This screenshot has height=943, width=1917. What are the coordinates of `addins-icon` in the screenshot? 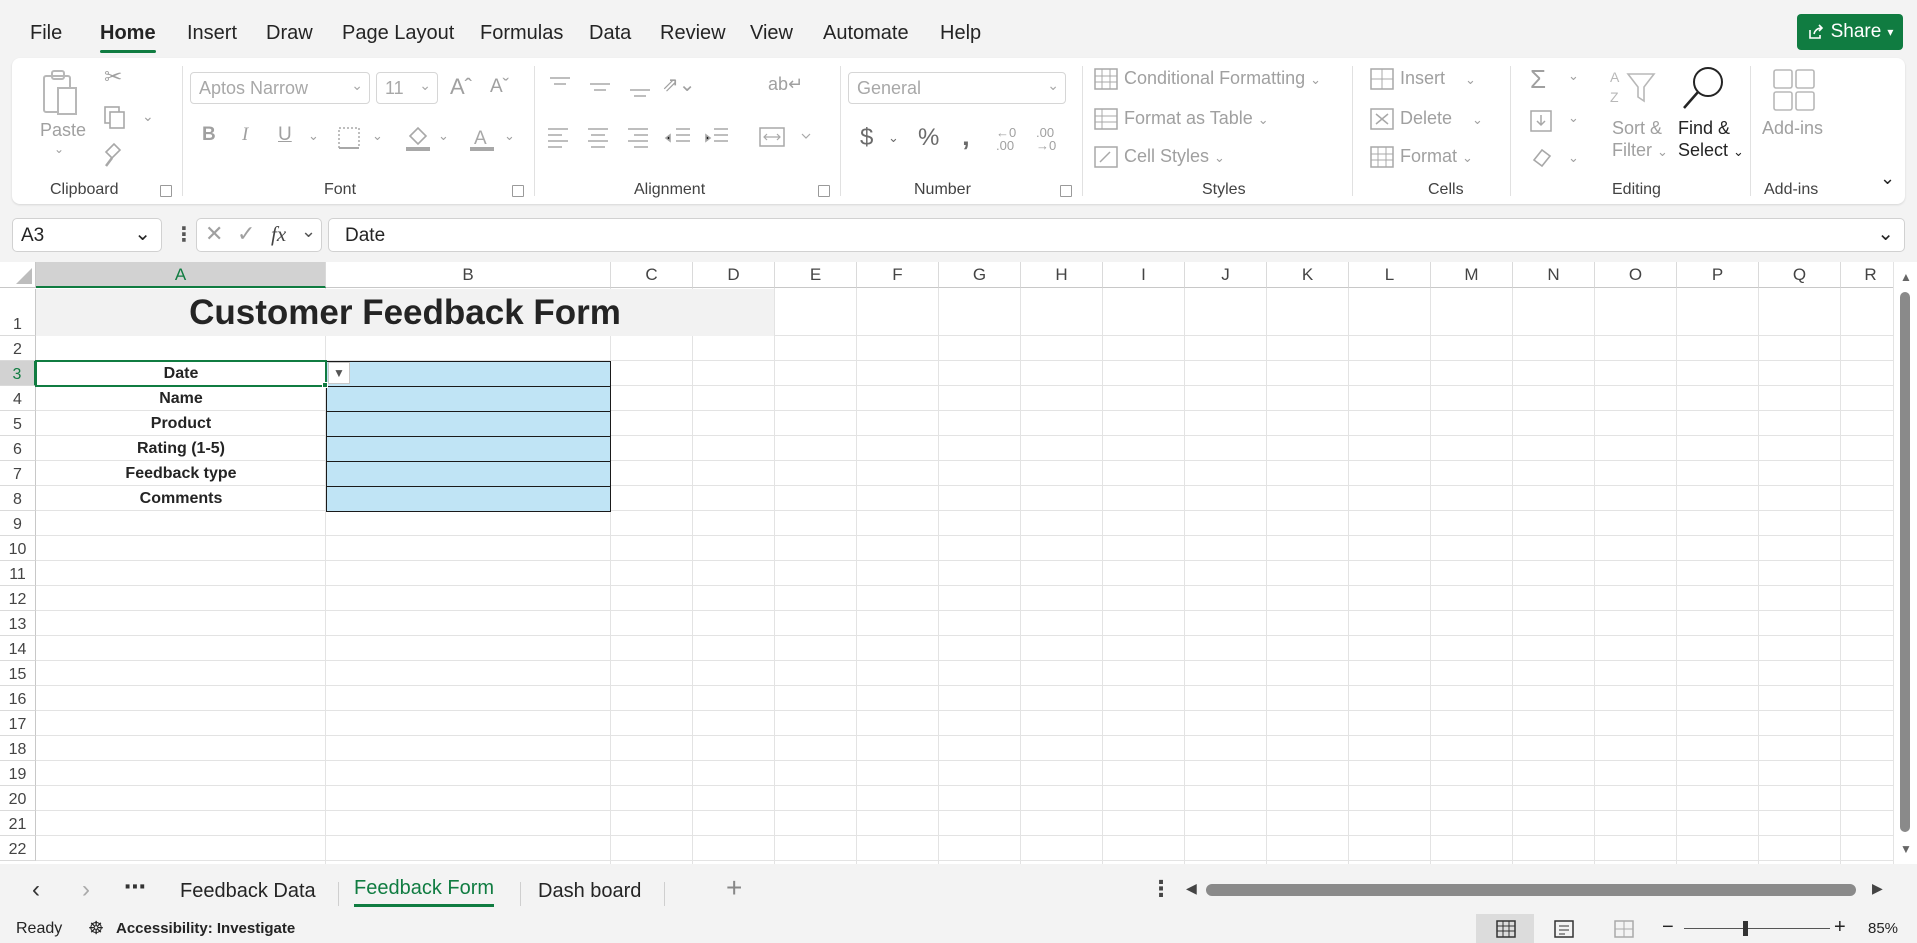 It's located at (1794, 90).